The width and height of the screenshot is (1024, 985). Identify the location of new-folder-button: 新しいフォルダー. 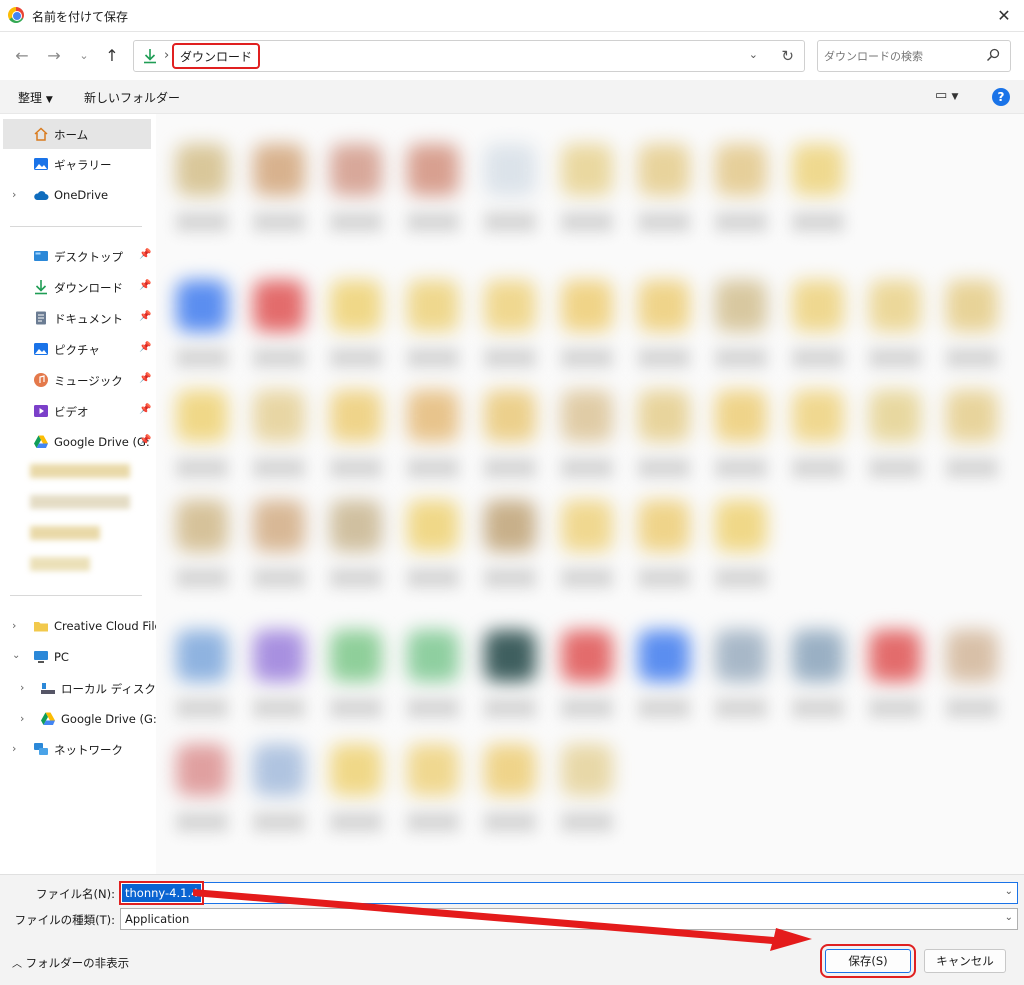
(132, 97).